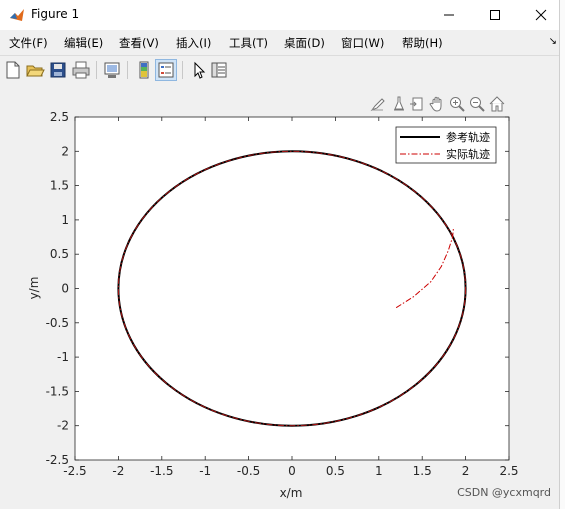 The width and height of the screenshot is (565, 509). Describe the element at coordinates (553, 41) in the screenshot. I see `dock-arrow-icon: ↘` at that location.